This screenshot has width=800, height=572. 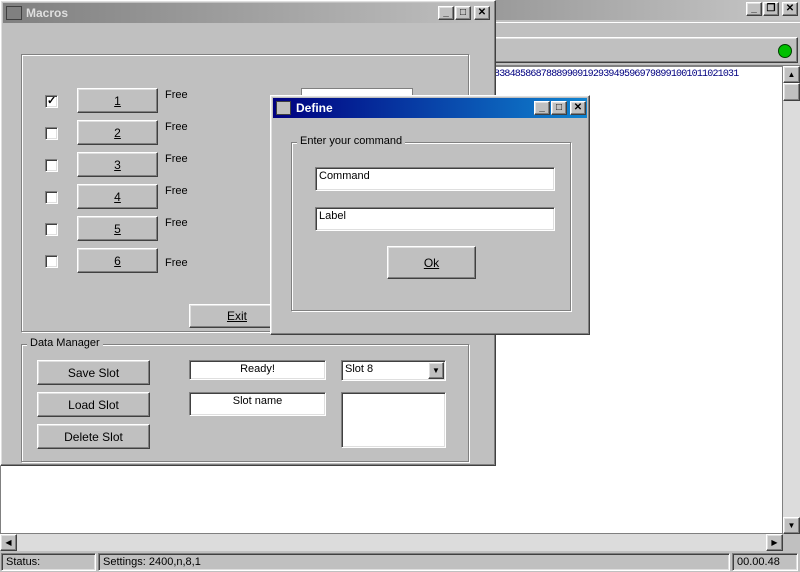 I want to click on arrow-up-icon: ▲, so click(x=791, y=74).